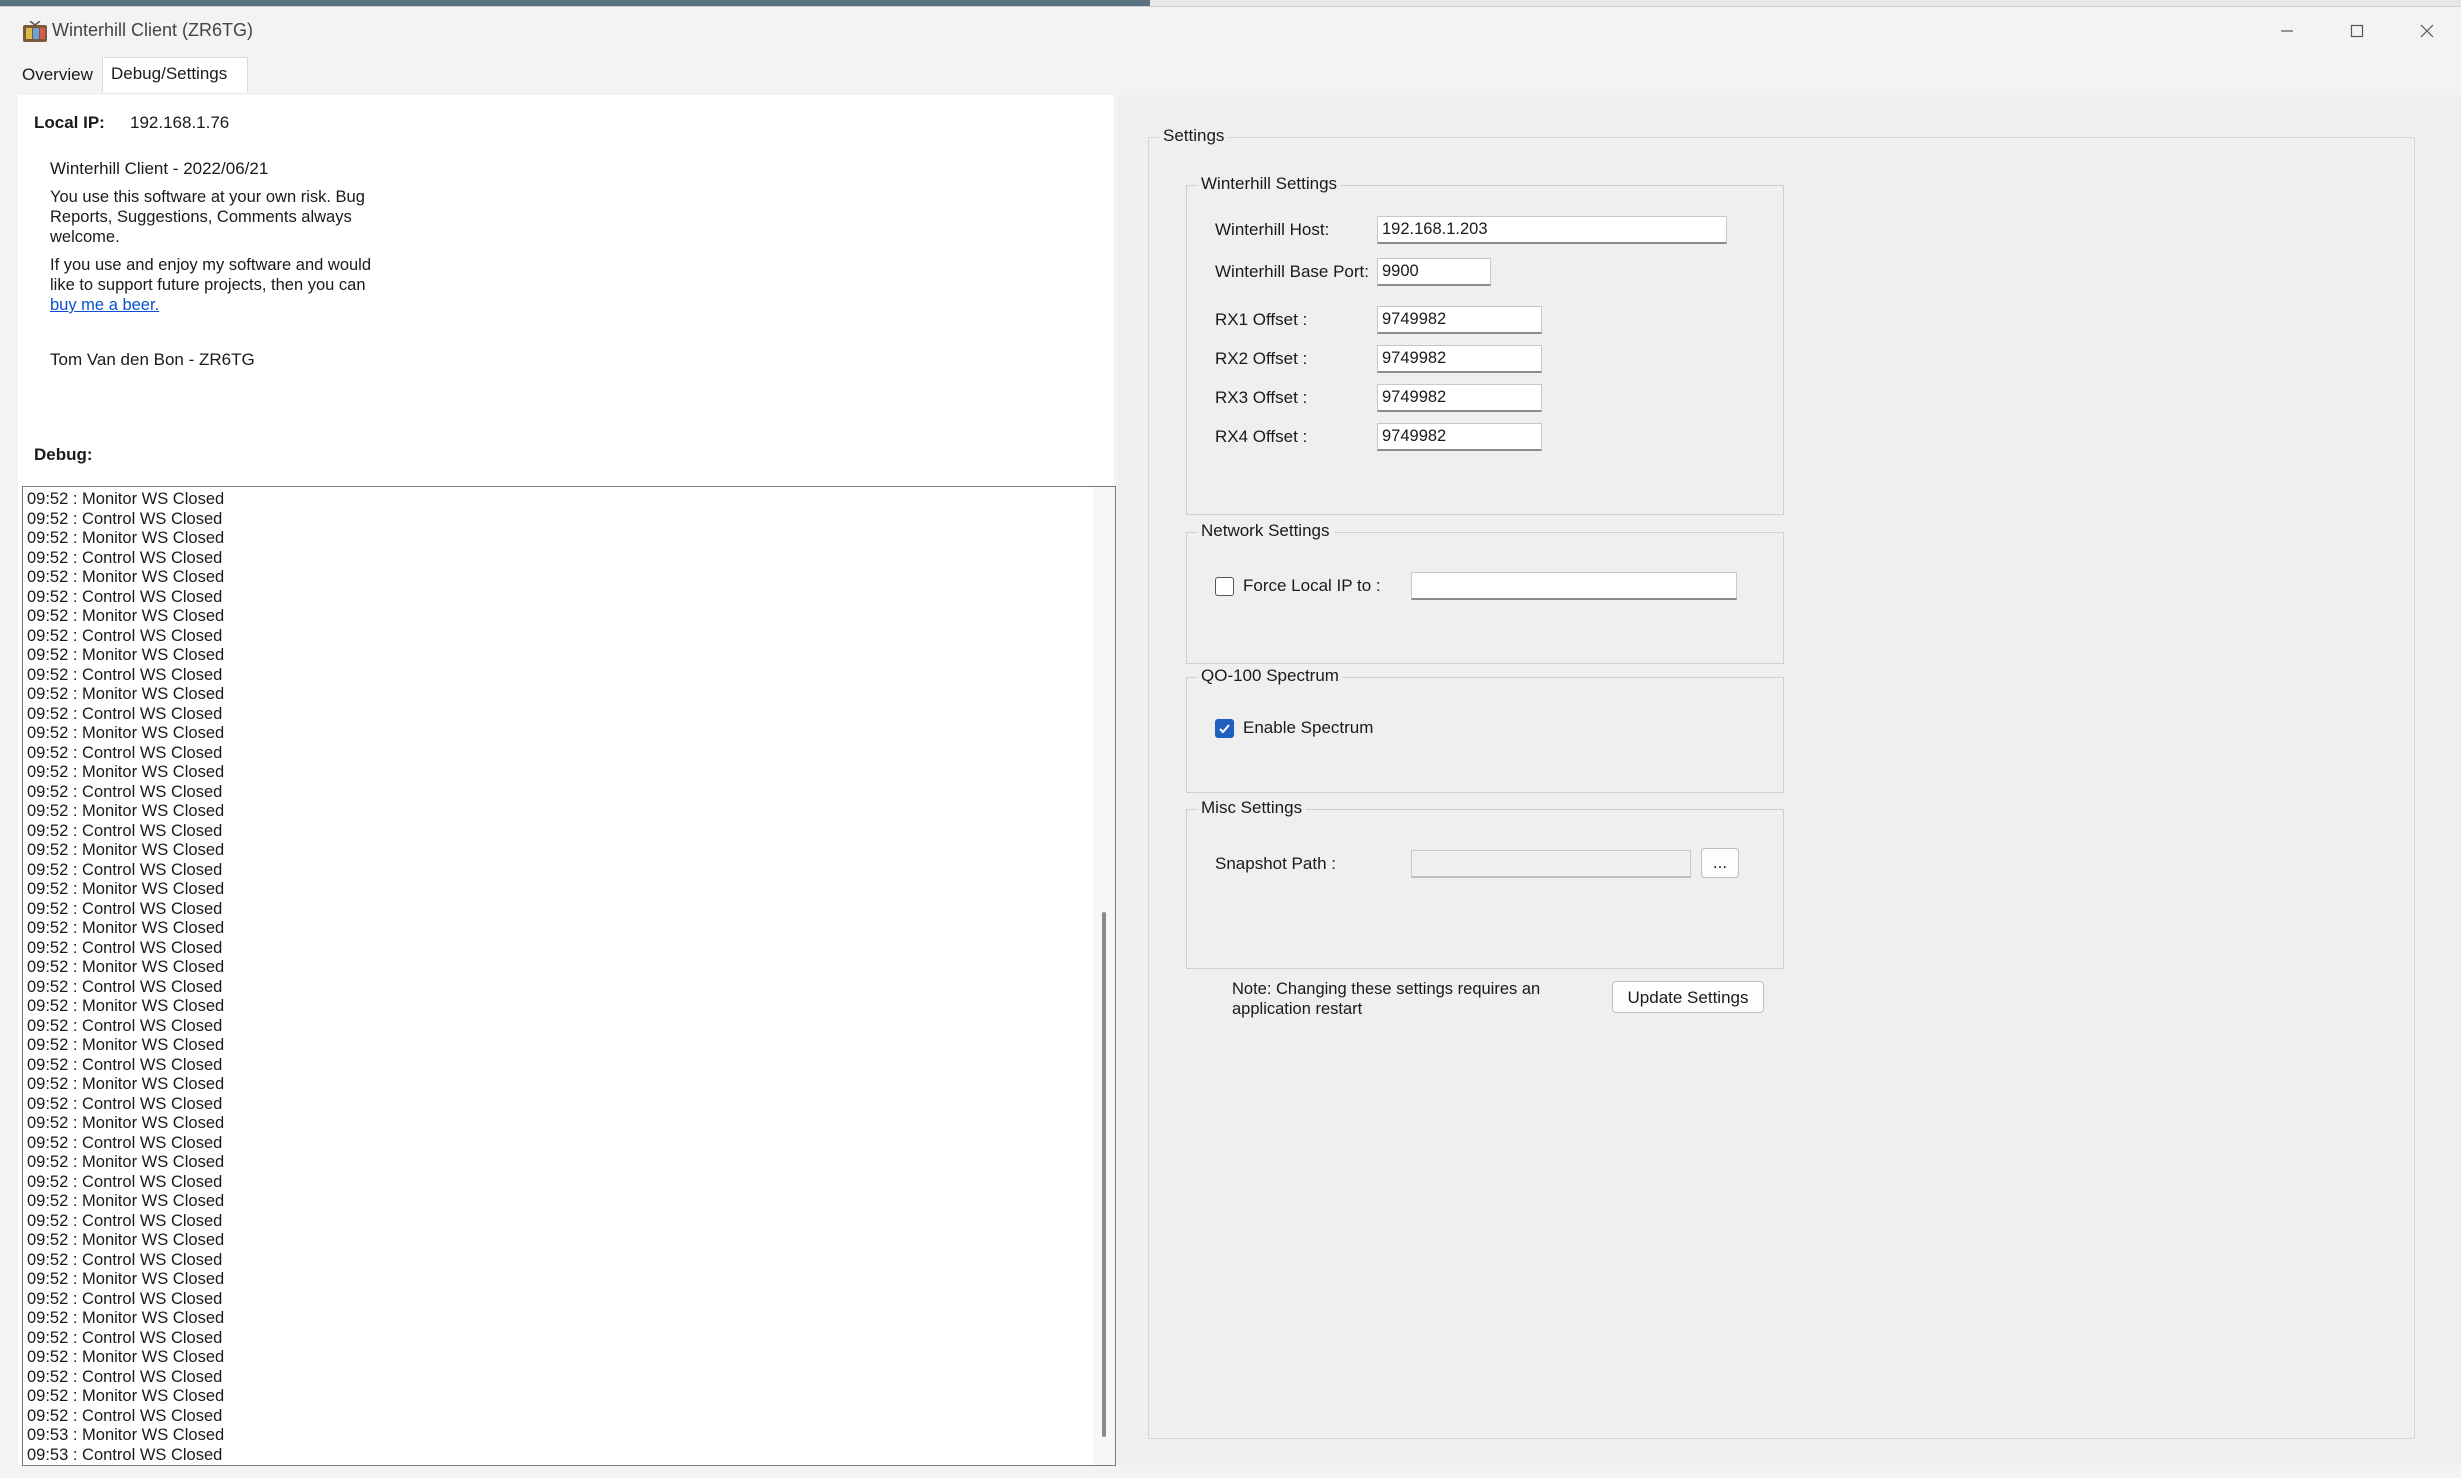 The width and height of the screenshot is (2461, 1478). I want to click on version-text: Winterhill Client - 2022/06/21, so click(159, 168).